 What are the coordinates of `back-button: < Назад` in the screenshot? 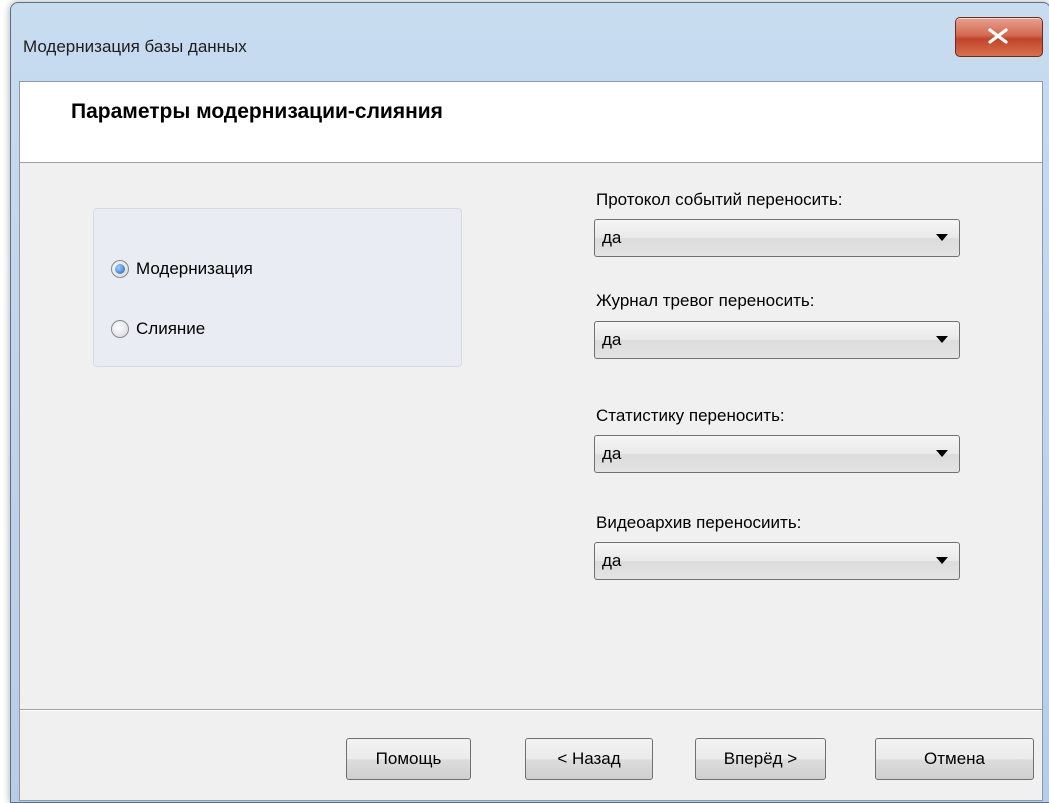 It's located at (589, 759).